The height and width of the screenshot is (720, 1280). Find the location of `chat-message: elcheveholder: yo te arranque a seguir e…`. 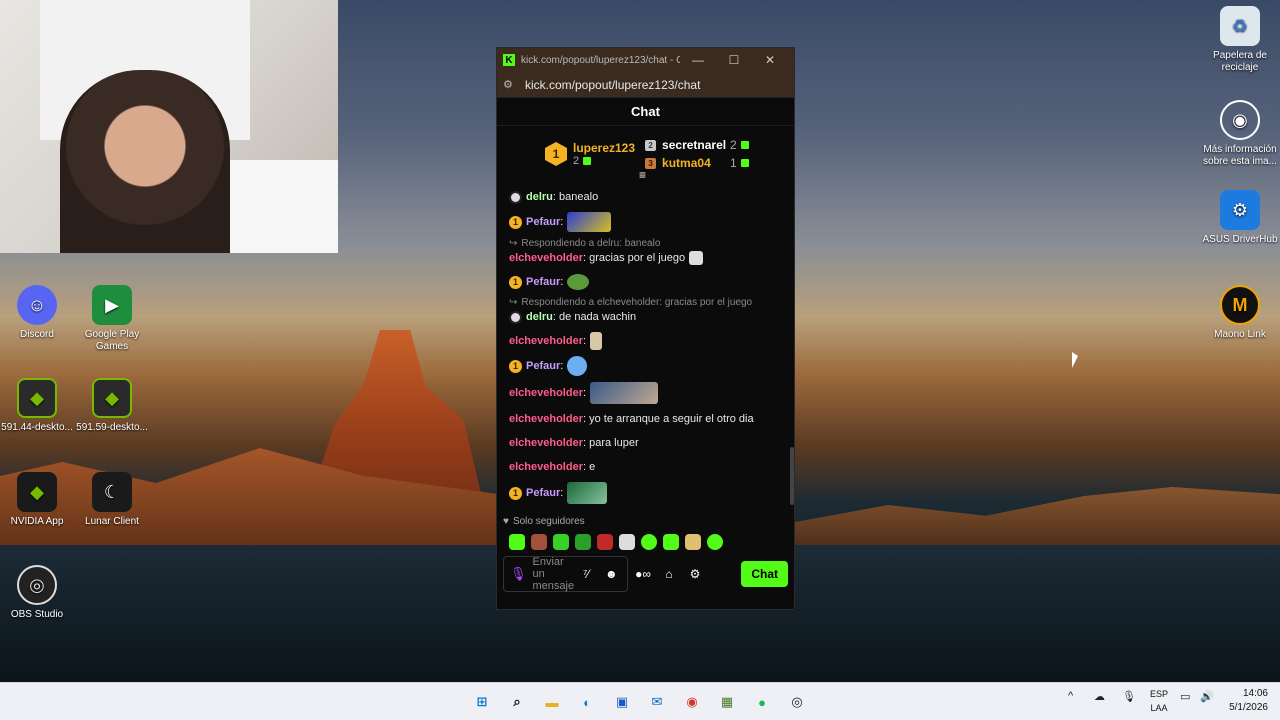

chat-message: elcheveholder: yo te arranque a seguir e… is located at coordinates (631, 419).